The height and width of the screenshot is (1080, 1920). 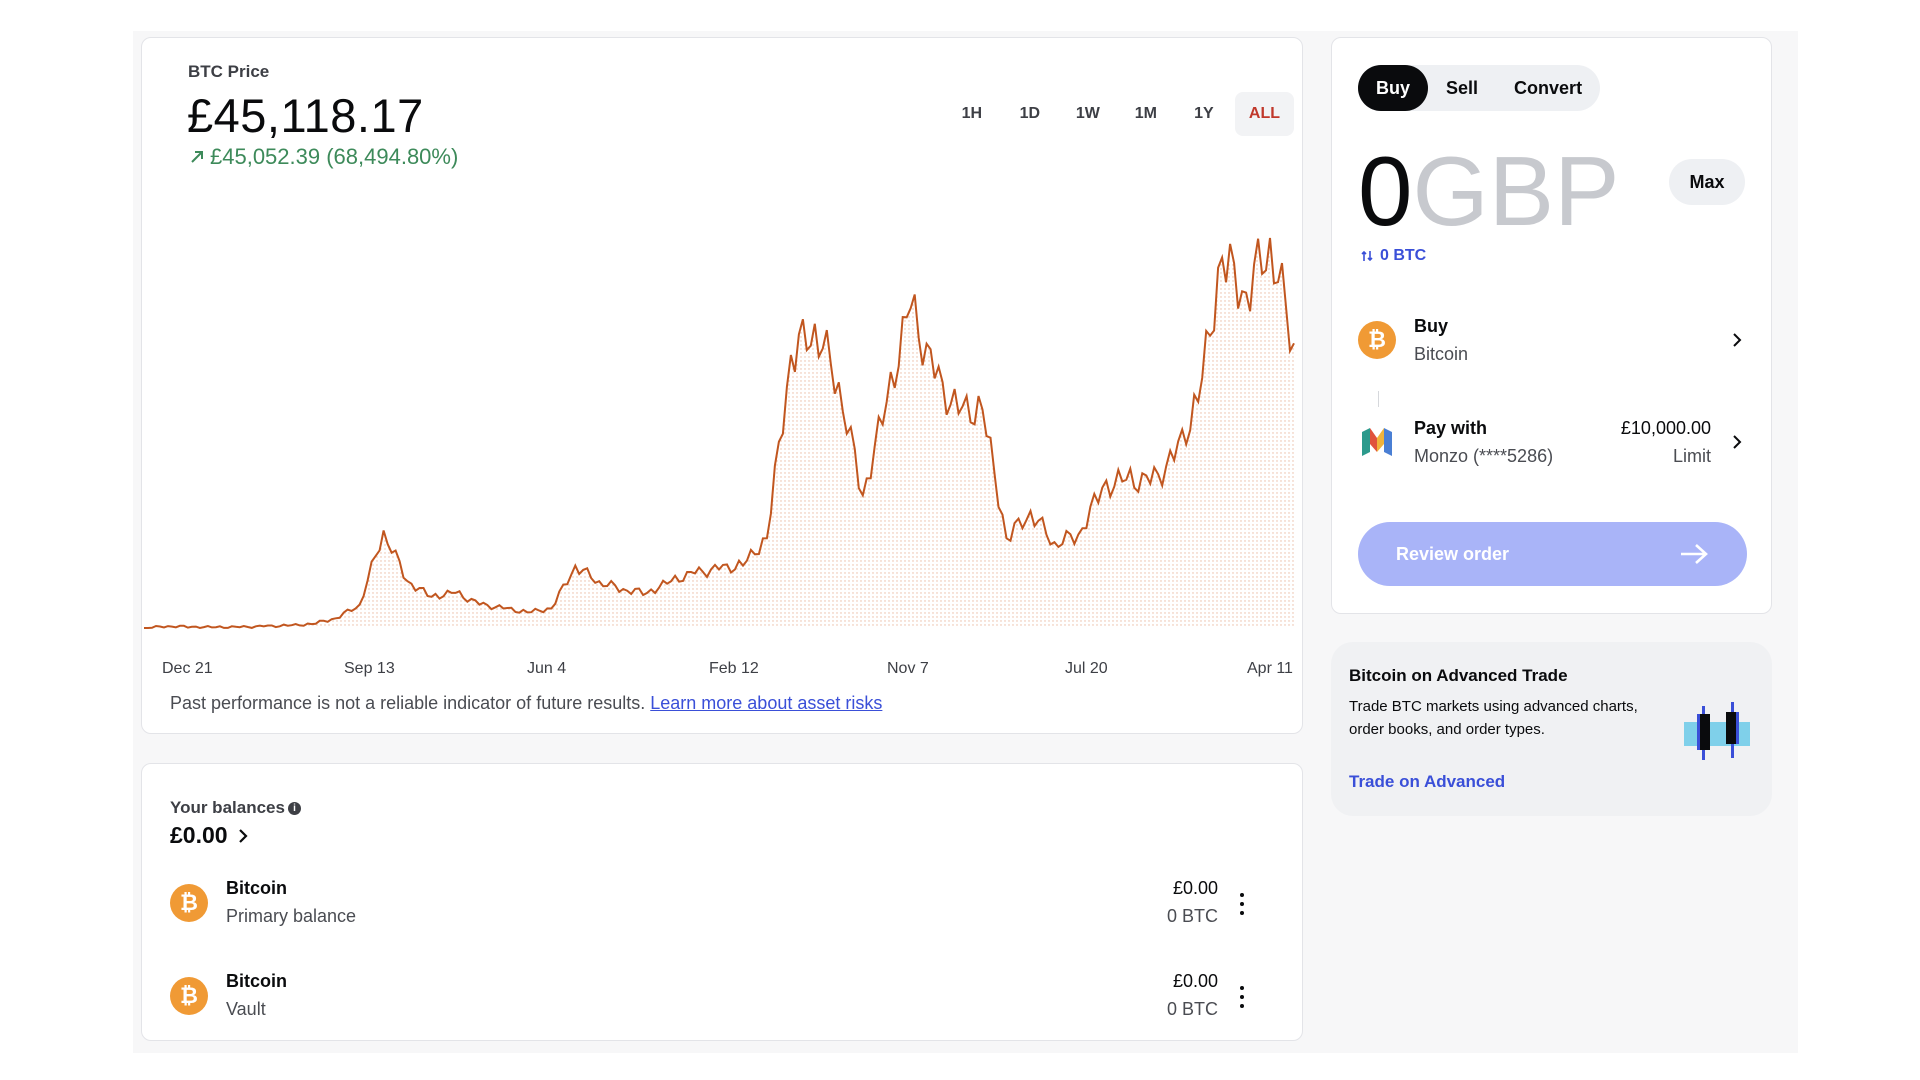 I want to click on review-order-button: Review order, so click(x=1552, y=554).